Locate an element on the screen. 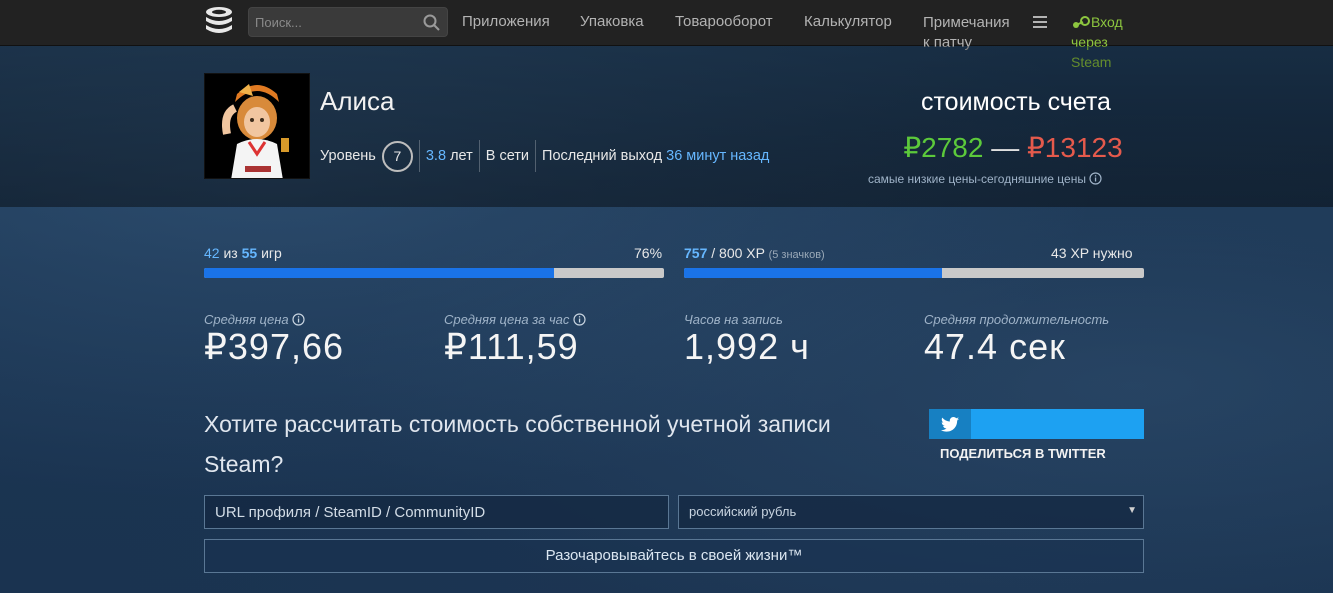  stat-avg-price-label: Средняя цена is located at coordinates (254, 319).